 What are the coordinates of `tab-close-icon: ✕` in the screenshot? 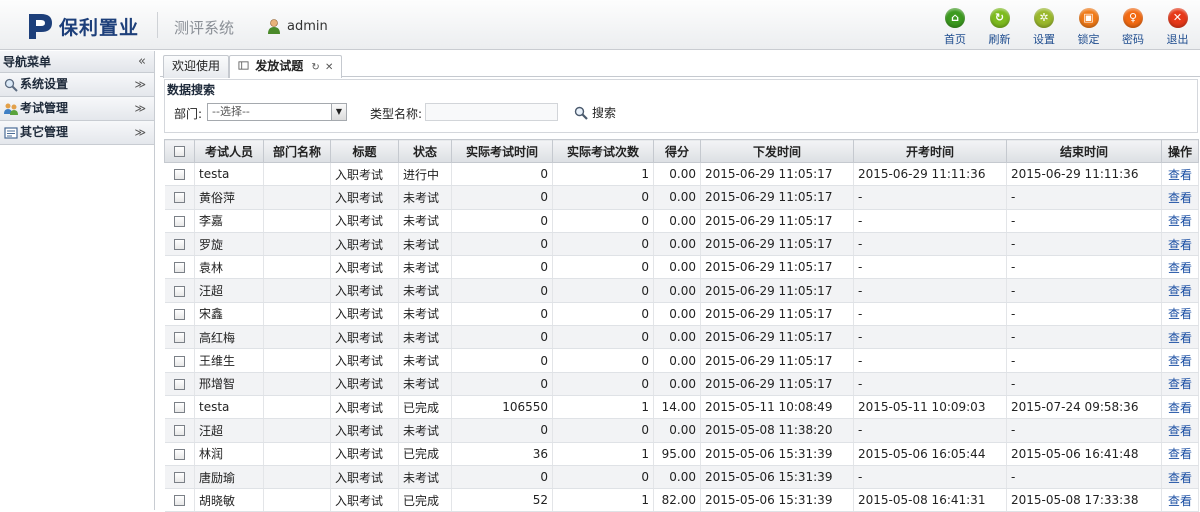 It's located at (329, 67).